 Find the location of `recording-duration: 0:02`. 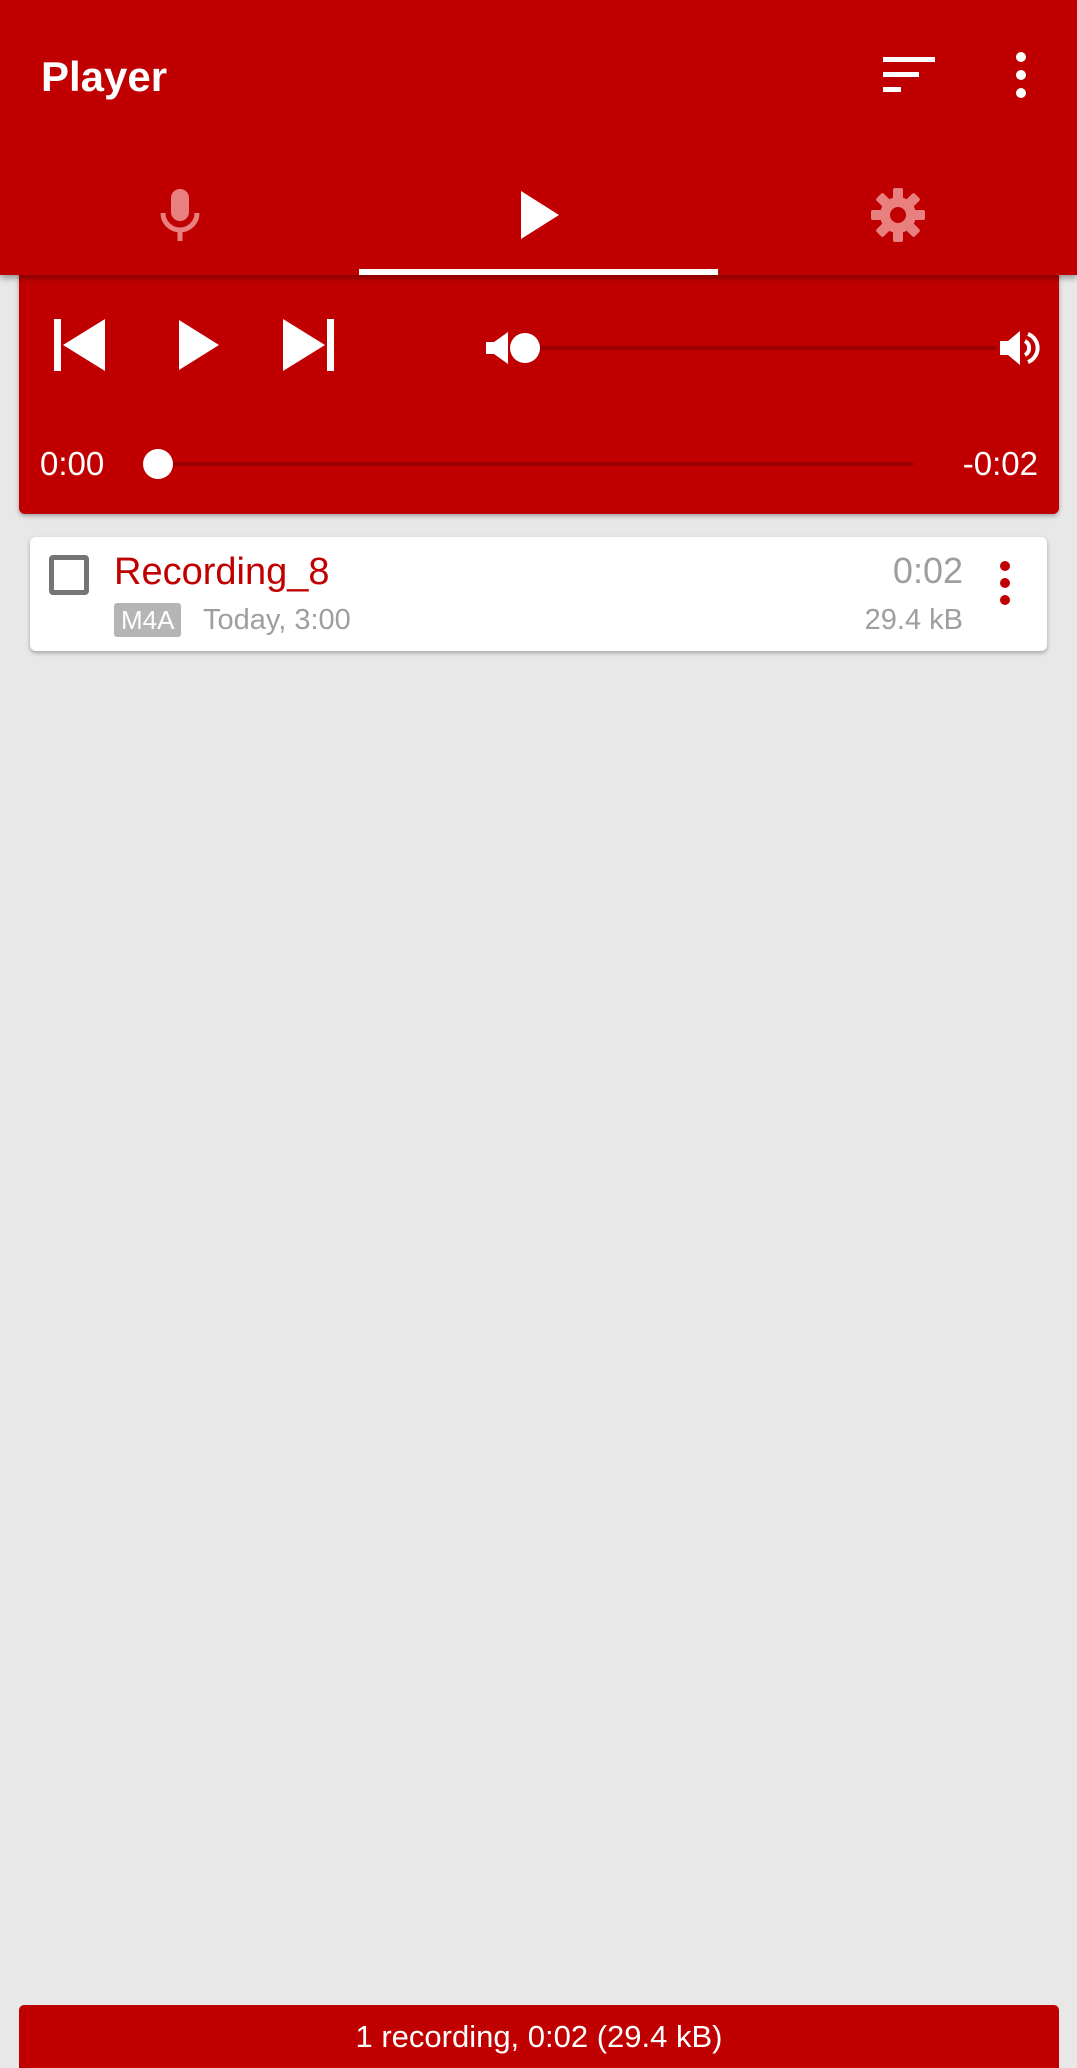

recording-duration: 0:02 is located at coordinates (927, 570).